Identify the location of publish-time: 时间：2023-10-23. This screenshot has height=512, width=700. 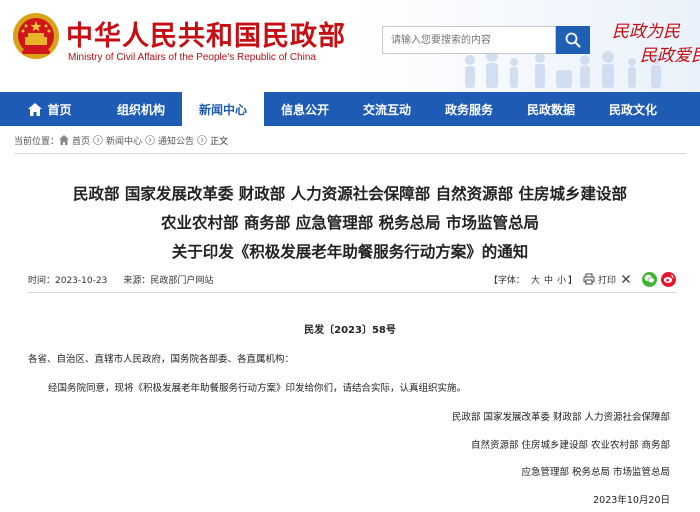
(68, 280).